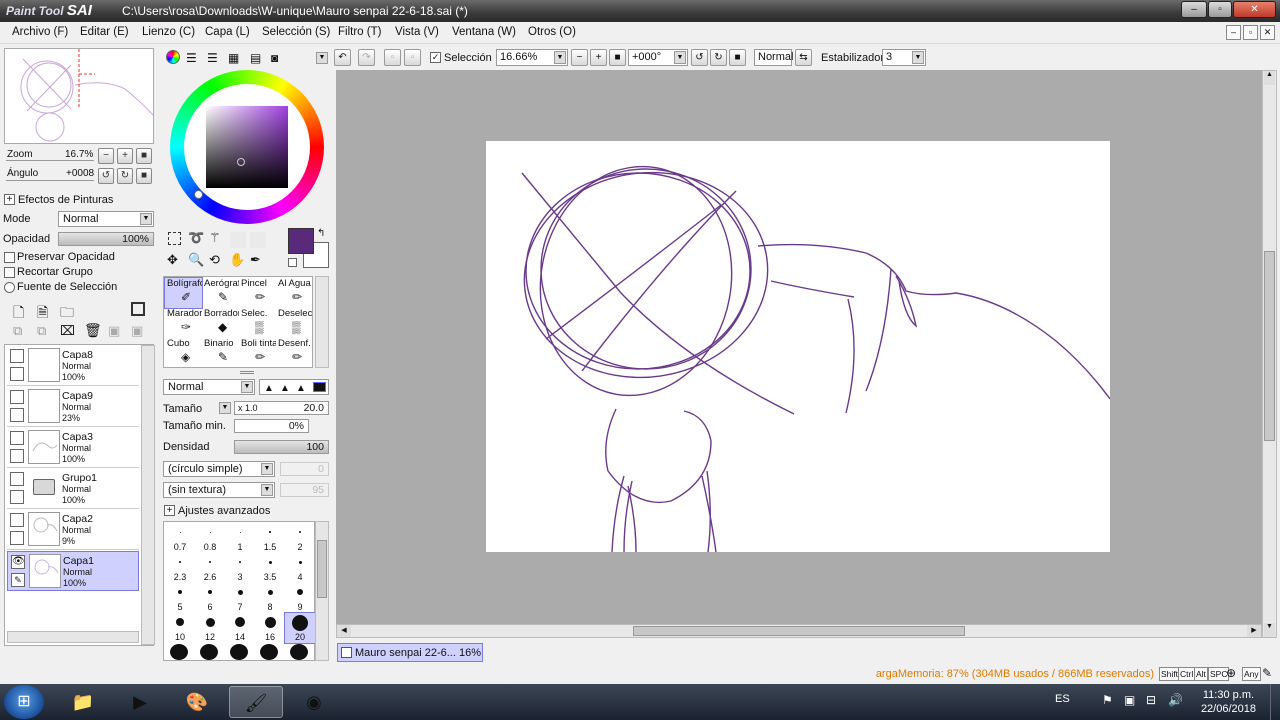 The width and height of the screenshot is (1280, 720). Describe the element at coordinates (296, 32) in the screenshot. I see `menu-seleccion: Selección (S)` at that location.